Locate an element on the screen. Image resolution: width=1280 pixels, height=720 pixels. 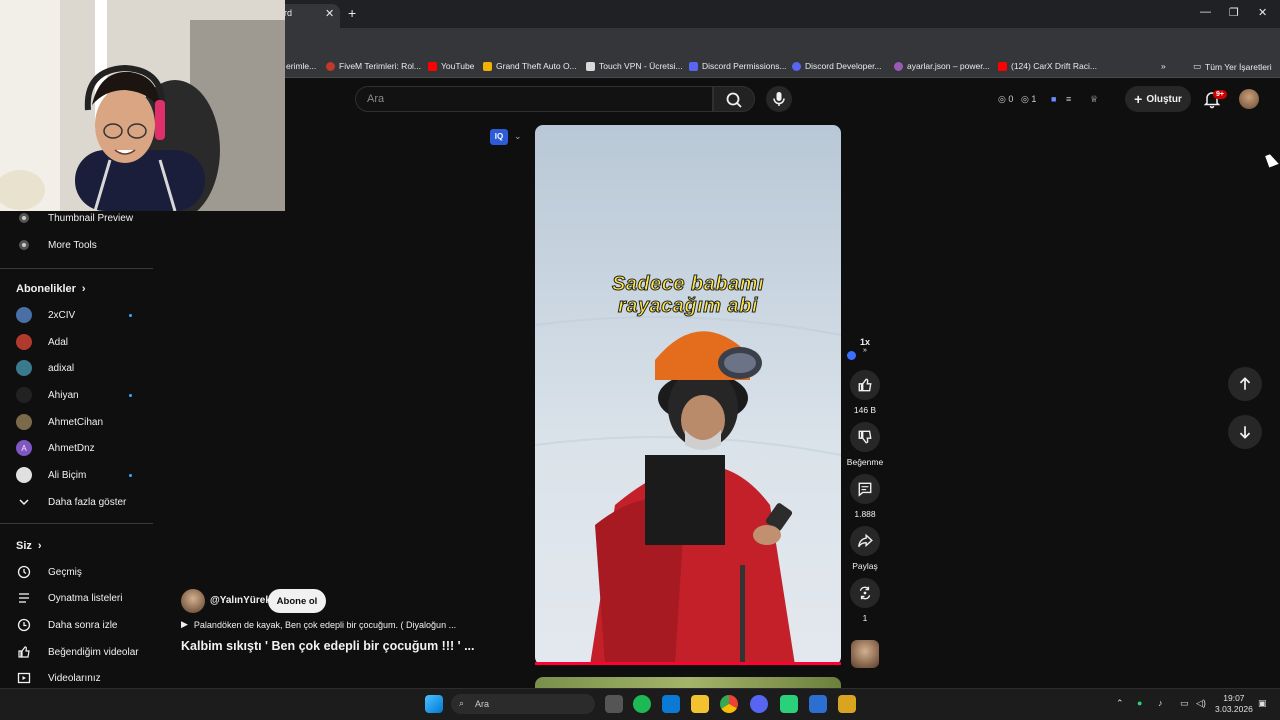
sidebar-item-history: Geçmiş is located at coordinates (49, 572).